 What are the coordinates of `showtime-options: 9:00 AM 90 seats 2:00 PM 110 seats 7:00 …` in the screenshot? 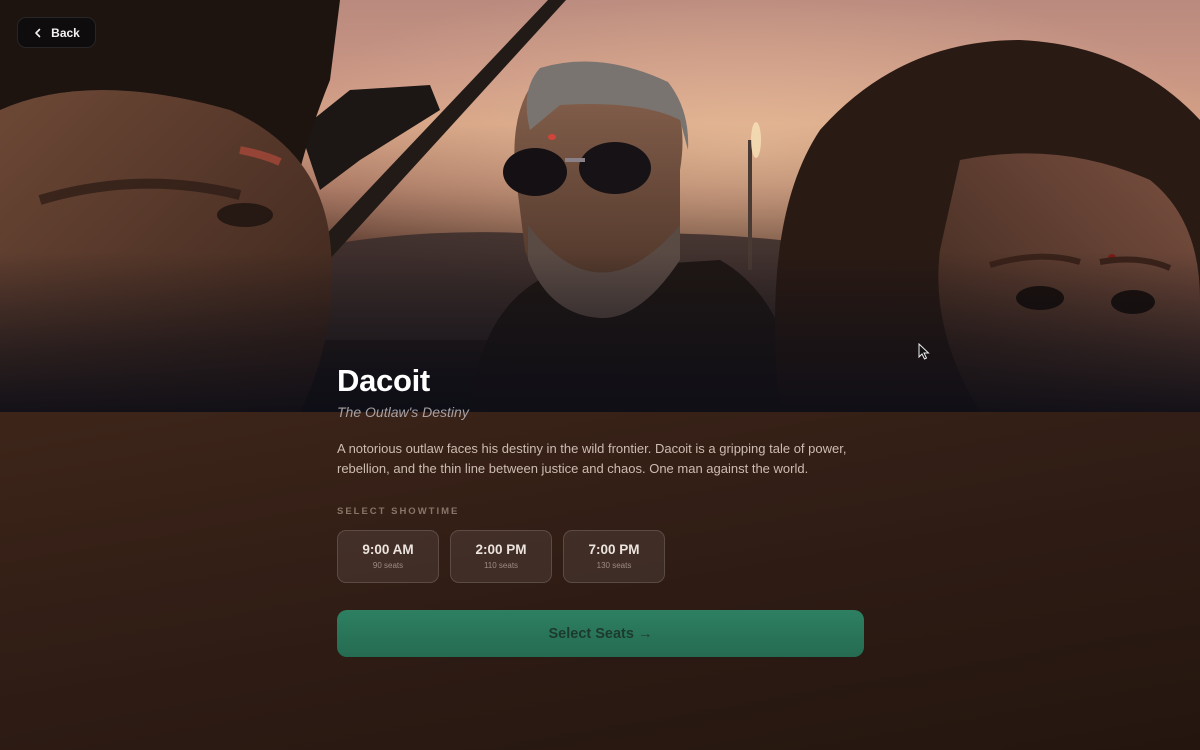 It's located at (600, 556).